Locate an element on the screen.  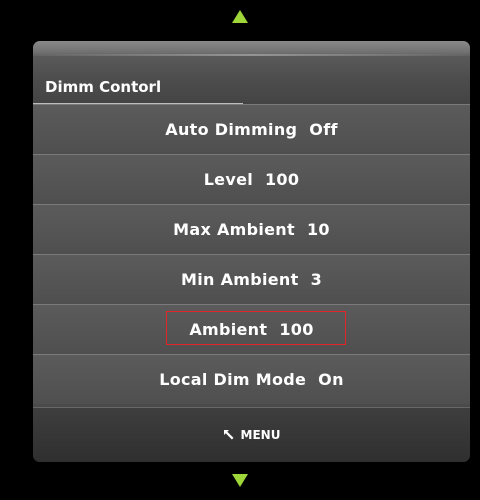
menu-item-label: Min Ambient is located at coordinates (240, 279).